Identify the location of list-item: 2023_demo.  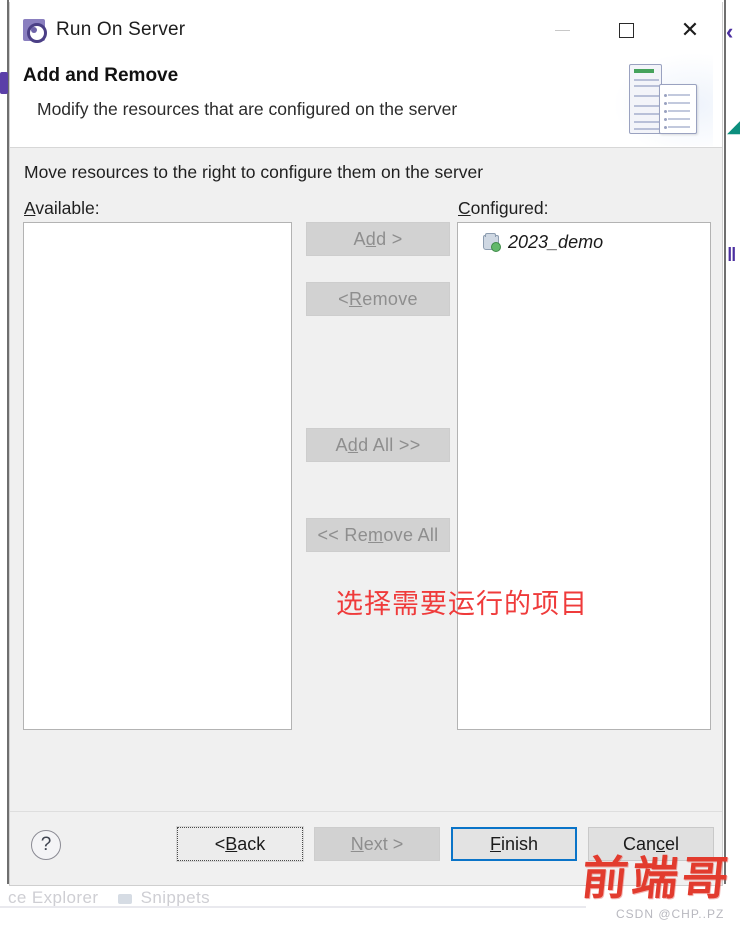
(584, 242).